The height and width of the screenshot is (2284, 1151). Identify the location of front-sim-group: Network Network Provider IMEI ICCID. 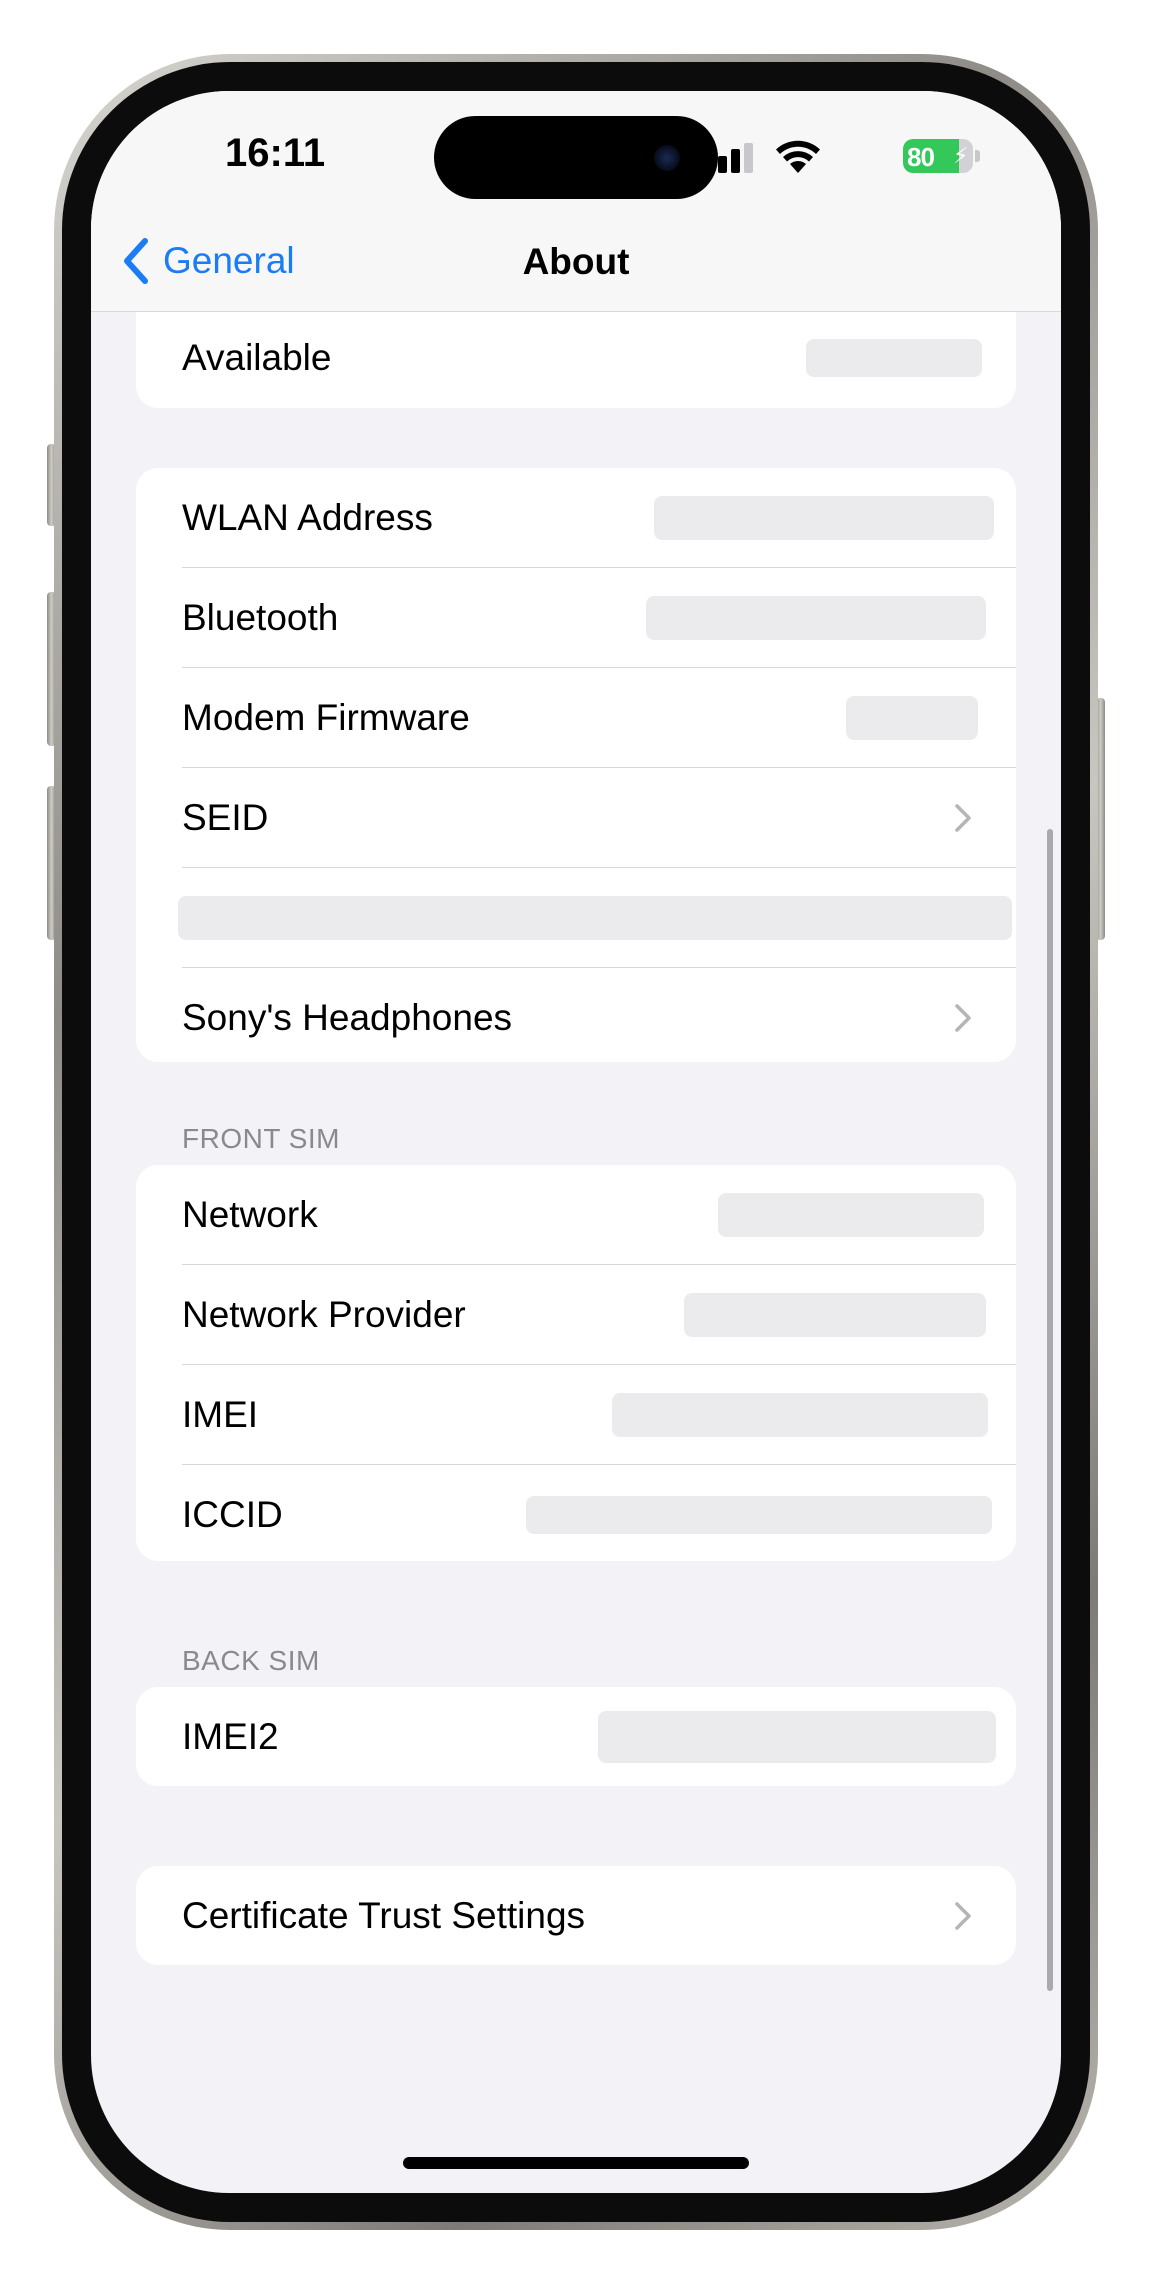
(576, 1363).